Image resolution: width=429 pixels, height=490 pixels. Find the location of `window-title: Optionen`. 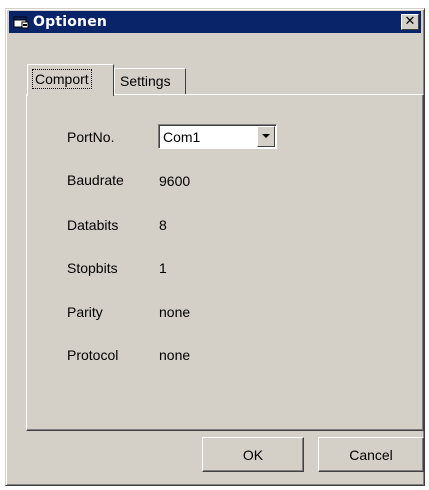

window-title: Optionen is located at coordinates (70, 22).